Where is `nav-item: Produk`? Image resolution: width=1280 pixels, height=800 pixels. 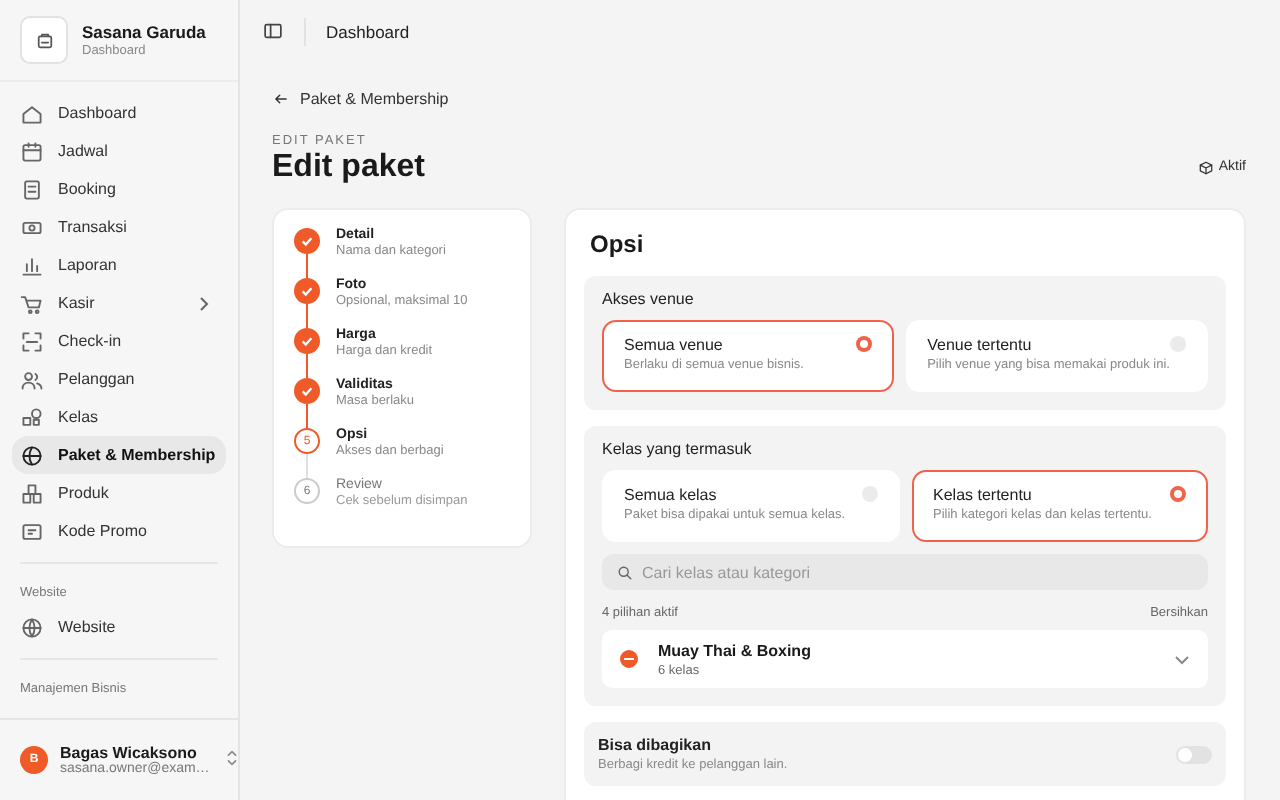 nav-item: Produk is located at coordinates (119, 493).